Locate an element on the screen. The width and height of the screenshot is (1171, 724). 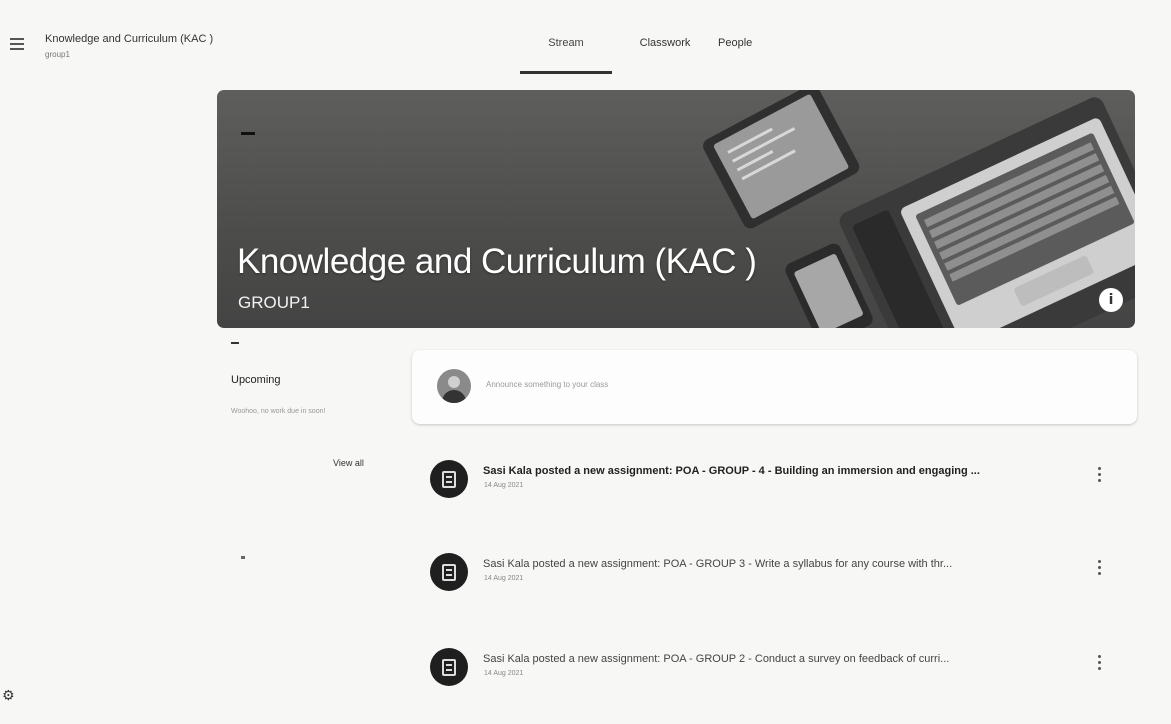
view-all-link: View all is located at coordinates (348, 463).